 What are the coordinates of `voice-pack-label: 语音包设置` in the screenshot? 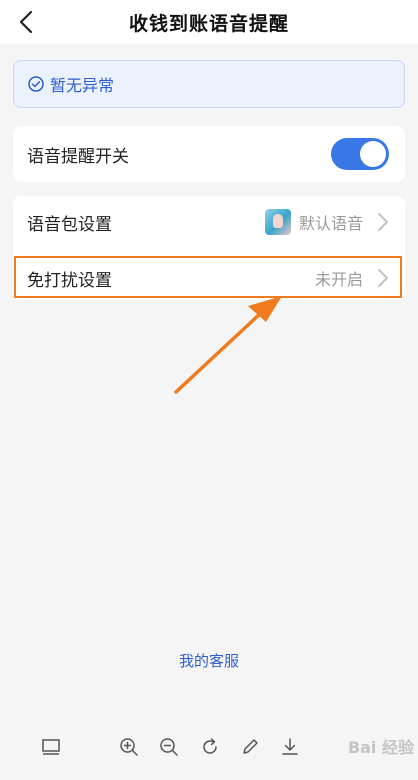 It's located at (69, 224).